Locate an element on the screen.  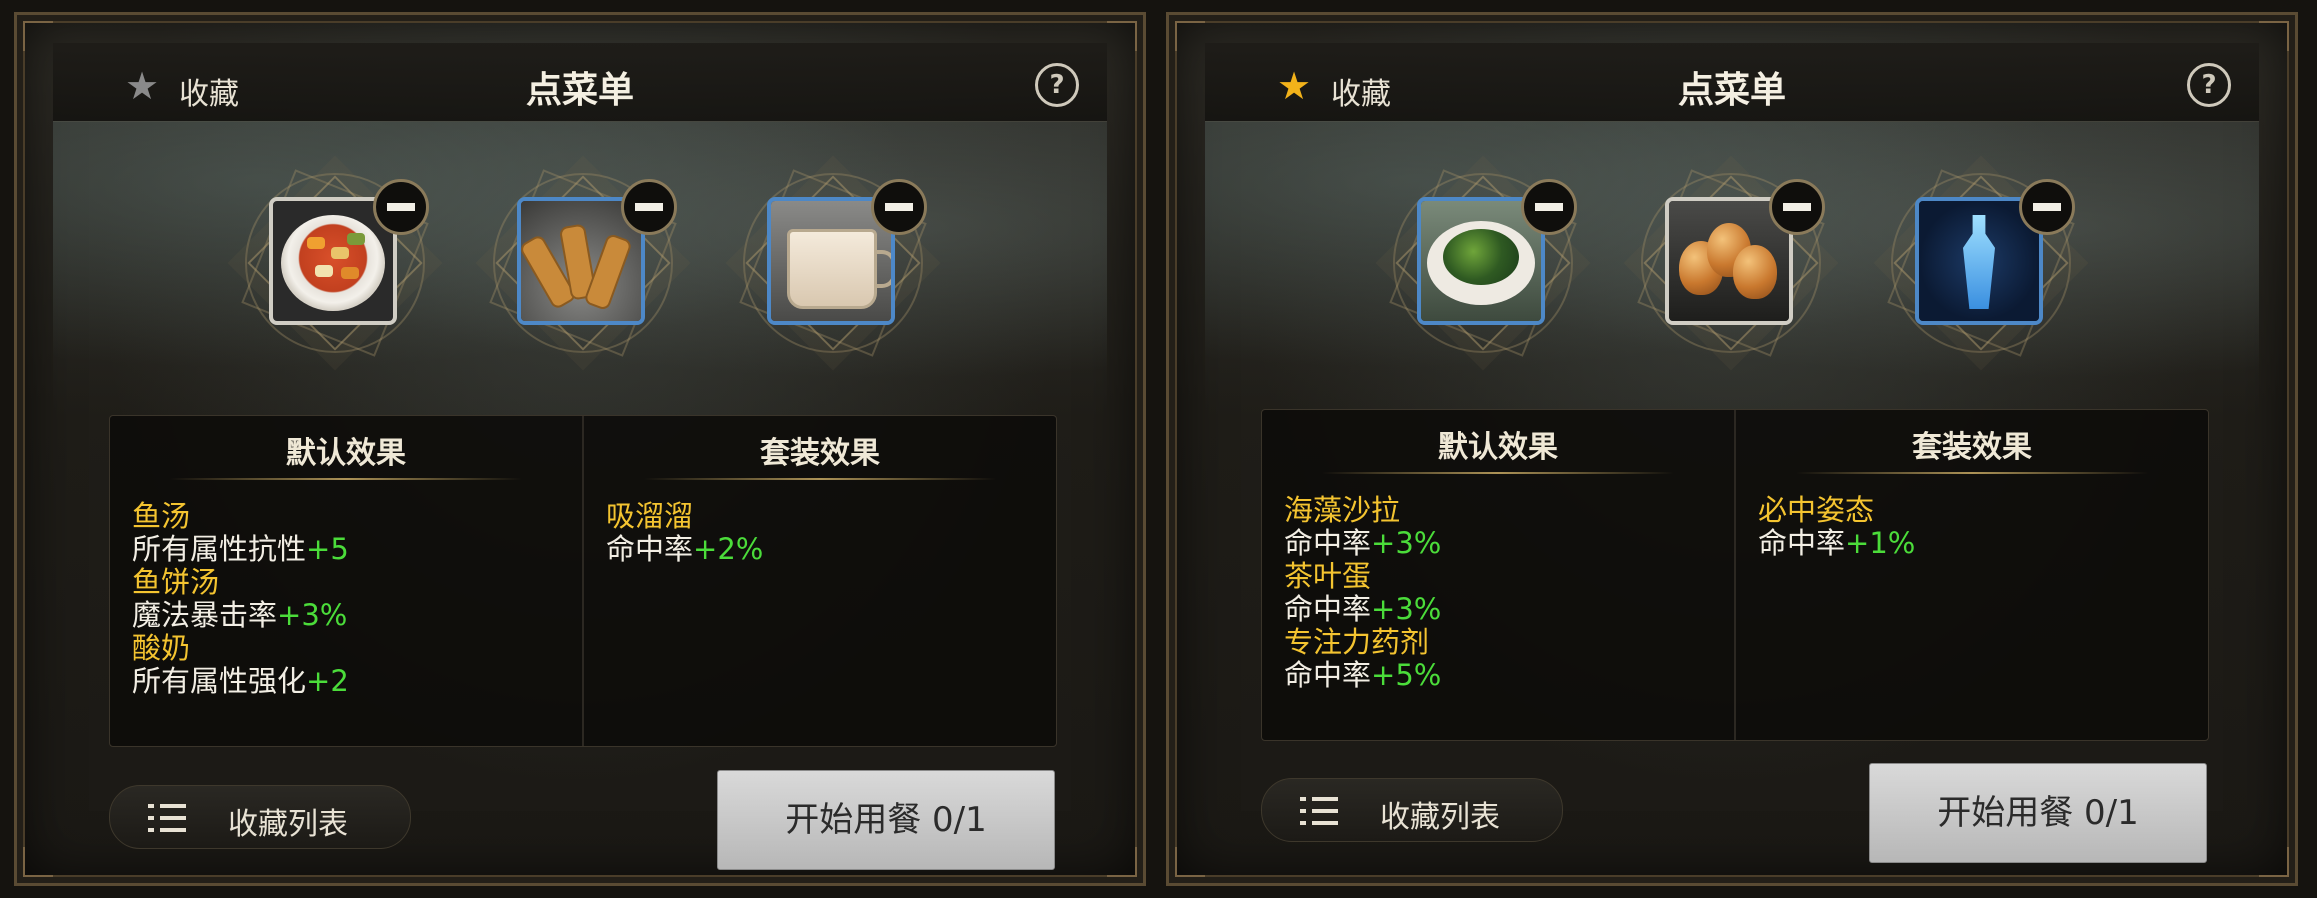
effect-item-name: 茶叶蛋 is located at coordinates (1328, 576).